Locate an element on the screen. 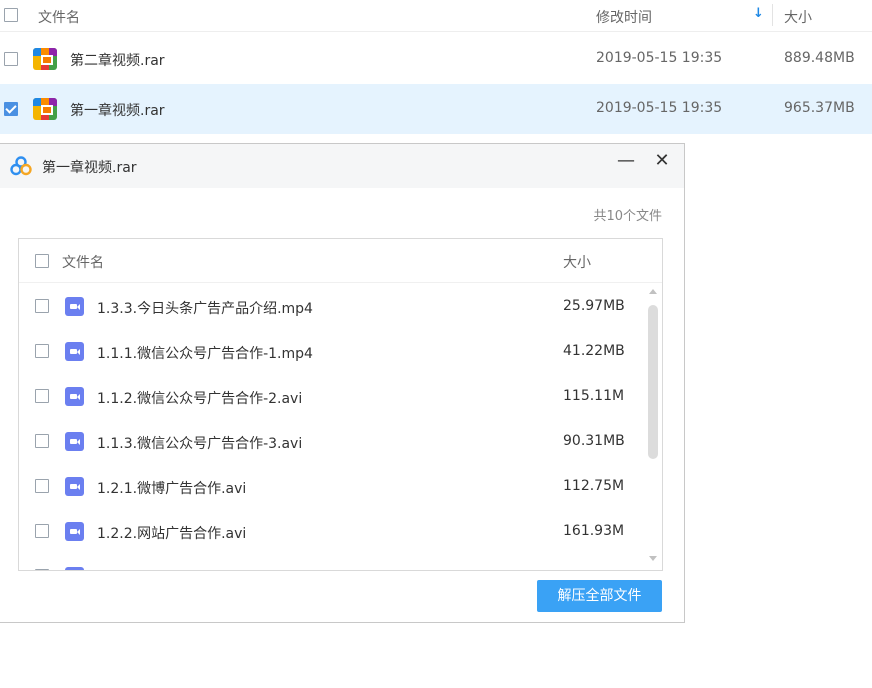 This screenshot has width=872, height=688. item-name: 1.2.1.微博广告合作.avi is located at coordinates (172, 489).